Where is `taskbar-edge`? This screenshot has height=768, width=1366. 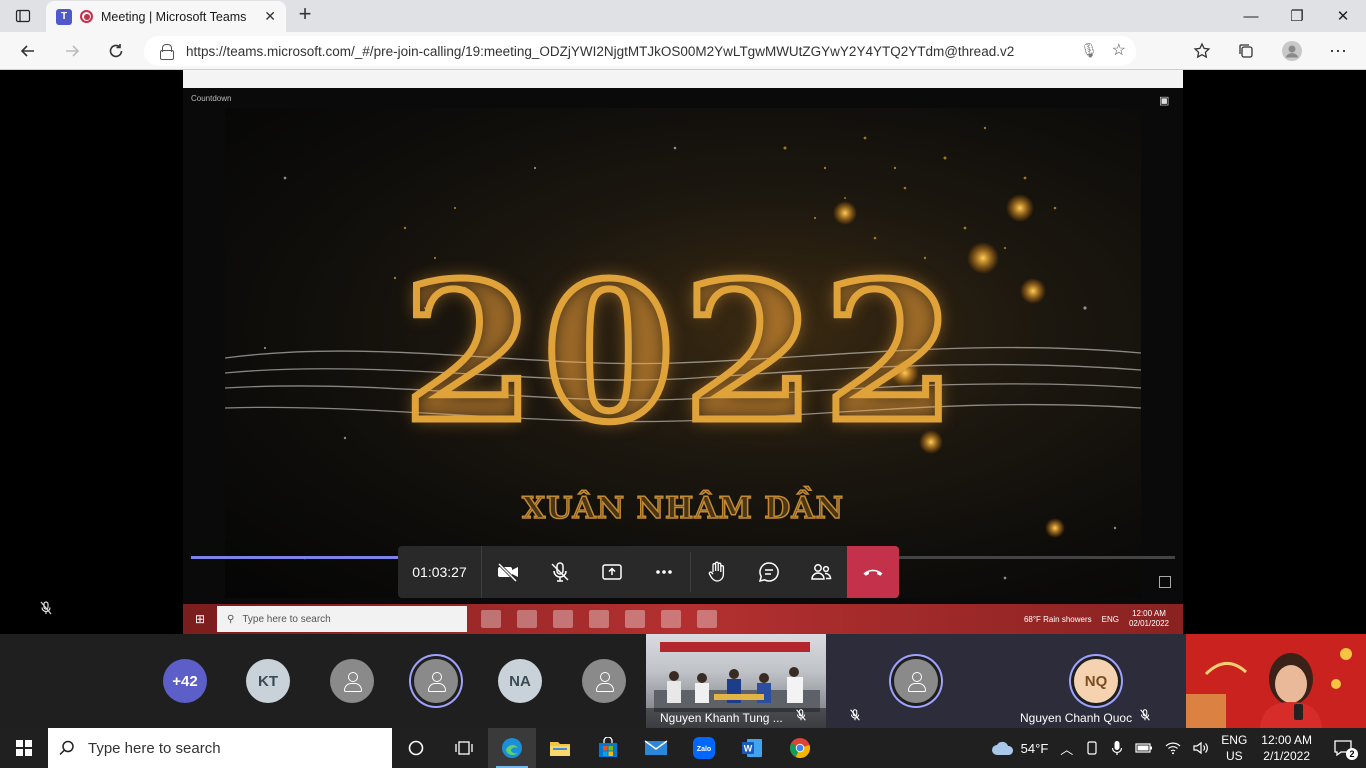 taskbar-edge is located at coordinates (512, 748).